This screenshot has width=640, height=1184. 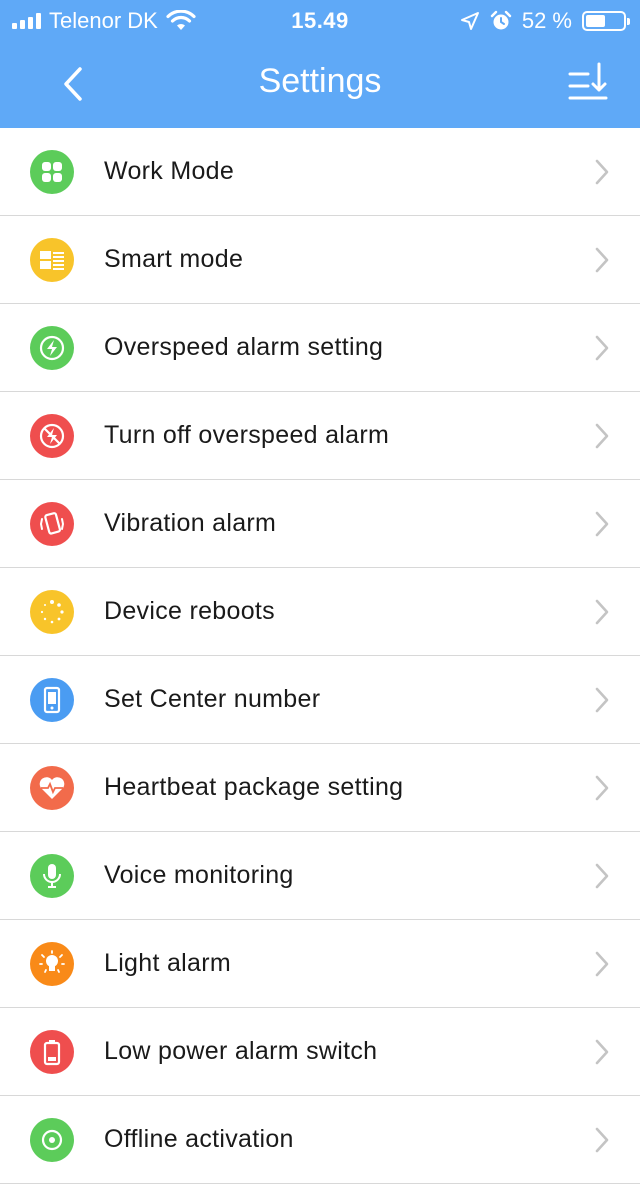 I want to click on light-bulb-icon, so click(x=52, y=964).